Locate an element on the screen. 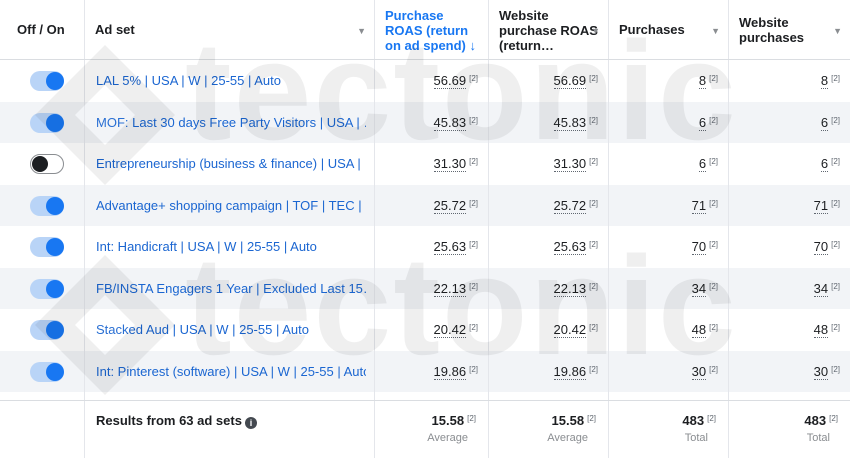  metric-website-purchases: 48 [2] is located at coordinates (826, 330).